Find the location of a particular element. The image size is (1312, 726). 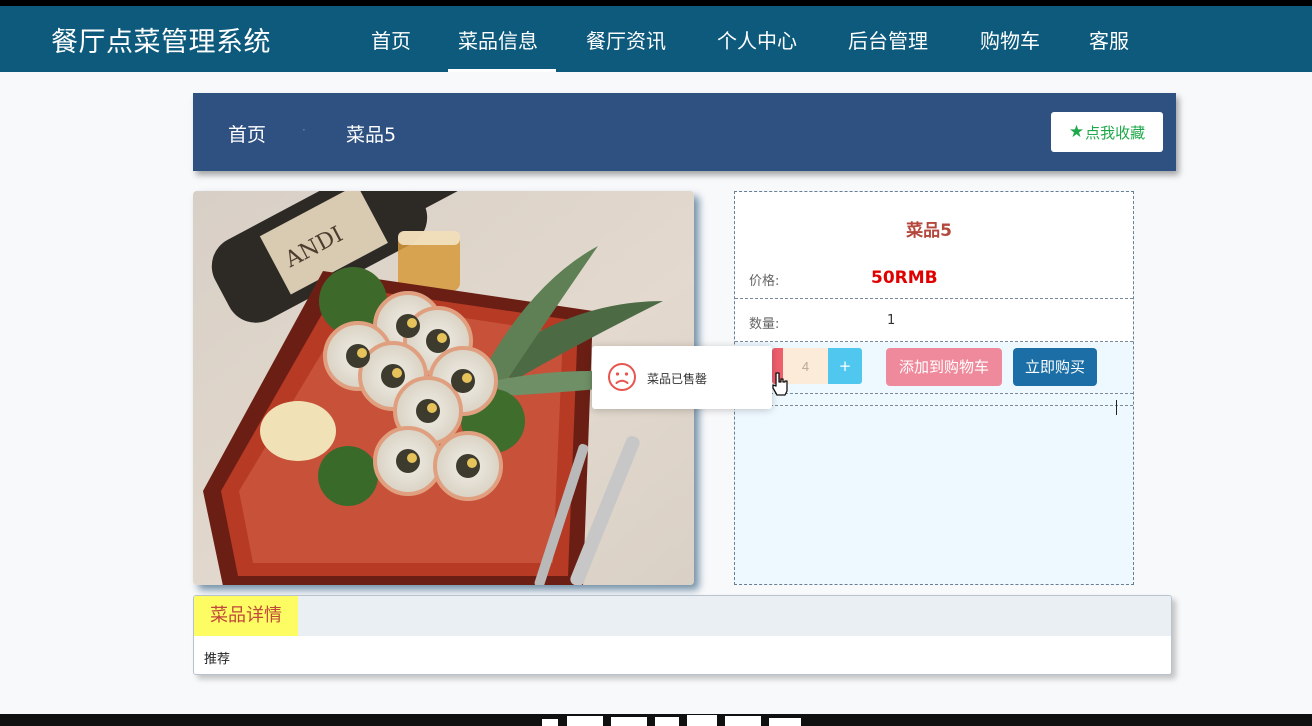

breadcrumb-home: 首页 is located at coordinates (247, 133).